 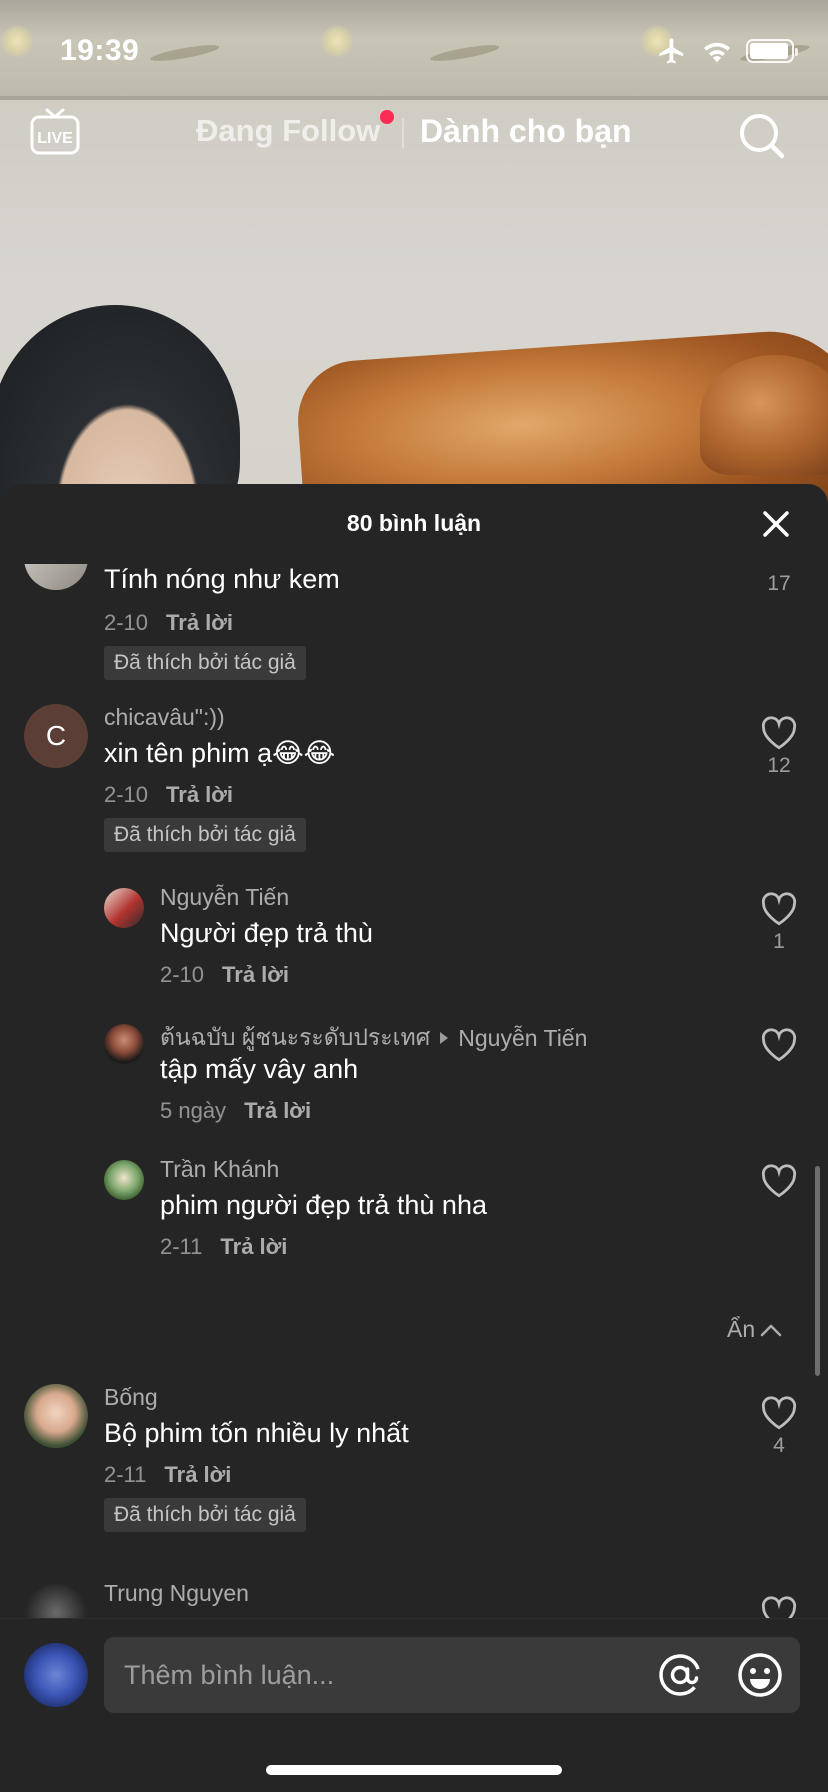 I want to click on mention-button, so click(x=680, y=1675).